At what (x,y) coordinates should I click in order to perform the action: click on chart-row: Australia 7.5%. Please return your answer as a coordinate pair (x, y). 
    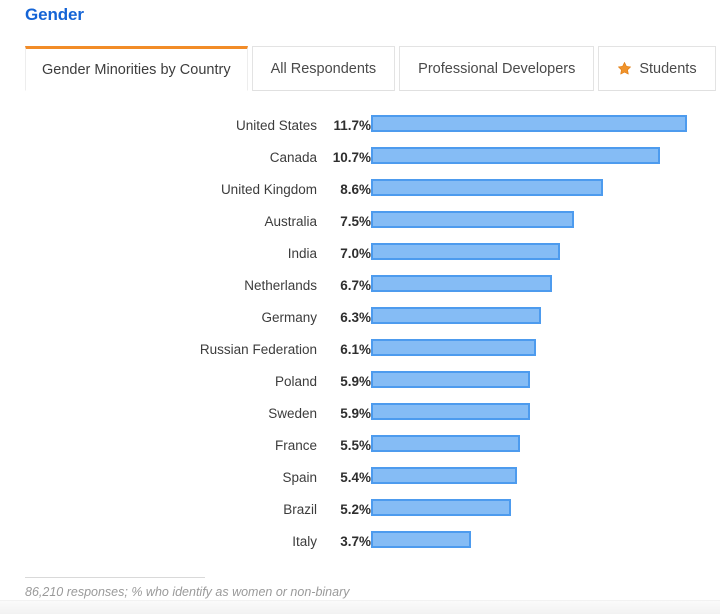
    Looking at the image, I should click on (360, 224).